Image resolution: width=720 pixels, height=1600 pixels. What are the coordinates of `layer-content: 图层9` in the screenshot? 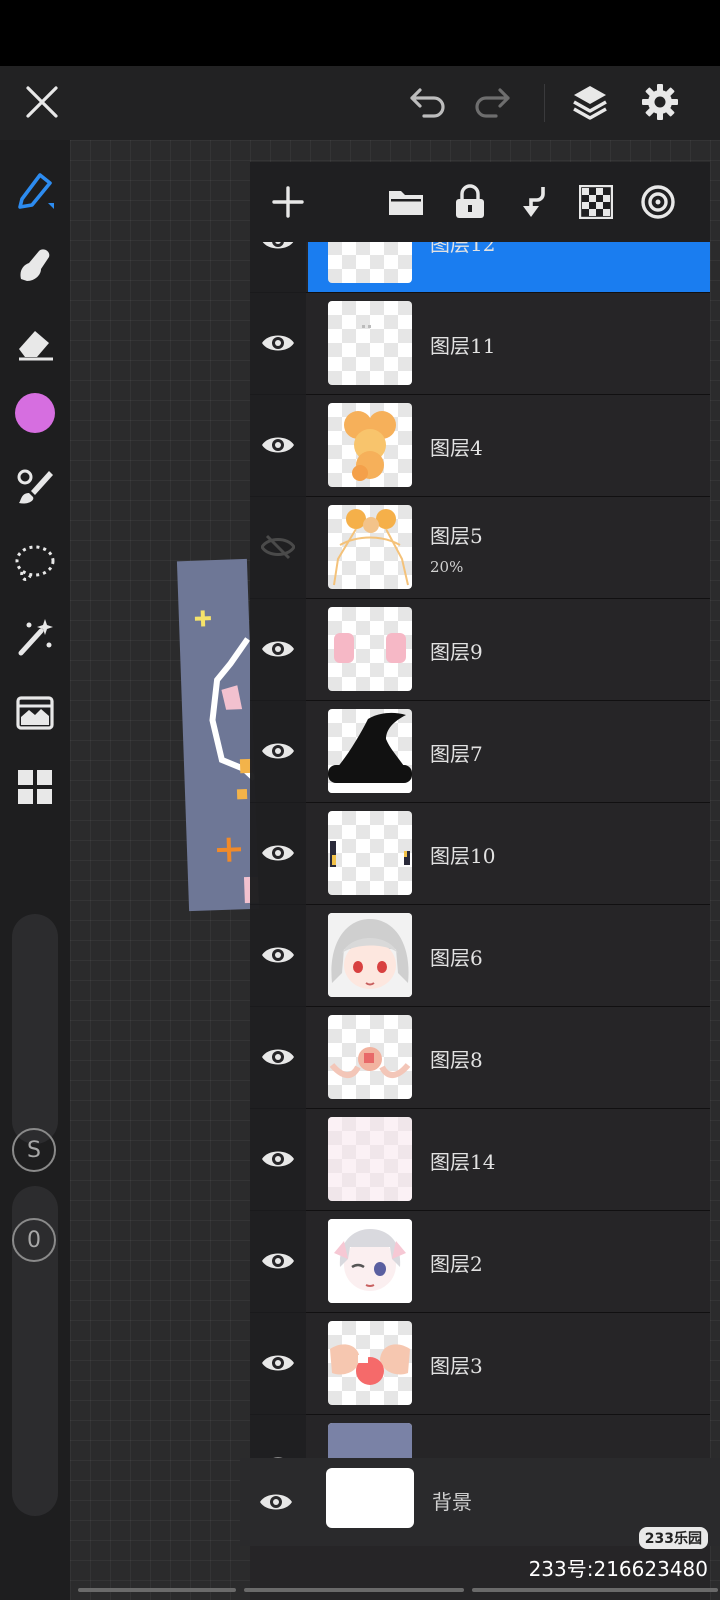 It's located at (509, 649).